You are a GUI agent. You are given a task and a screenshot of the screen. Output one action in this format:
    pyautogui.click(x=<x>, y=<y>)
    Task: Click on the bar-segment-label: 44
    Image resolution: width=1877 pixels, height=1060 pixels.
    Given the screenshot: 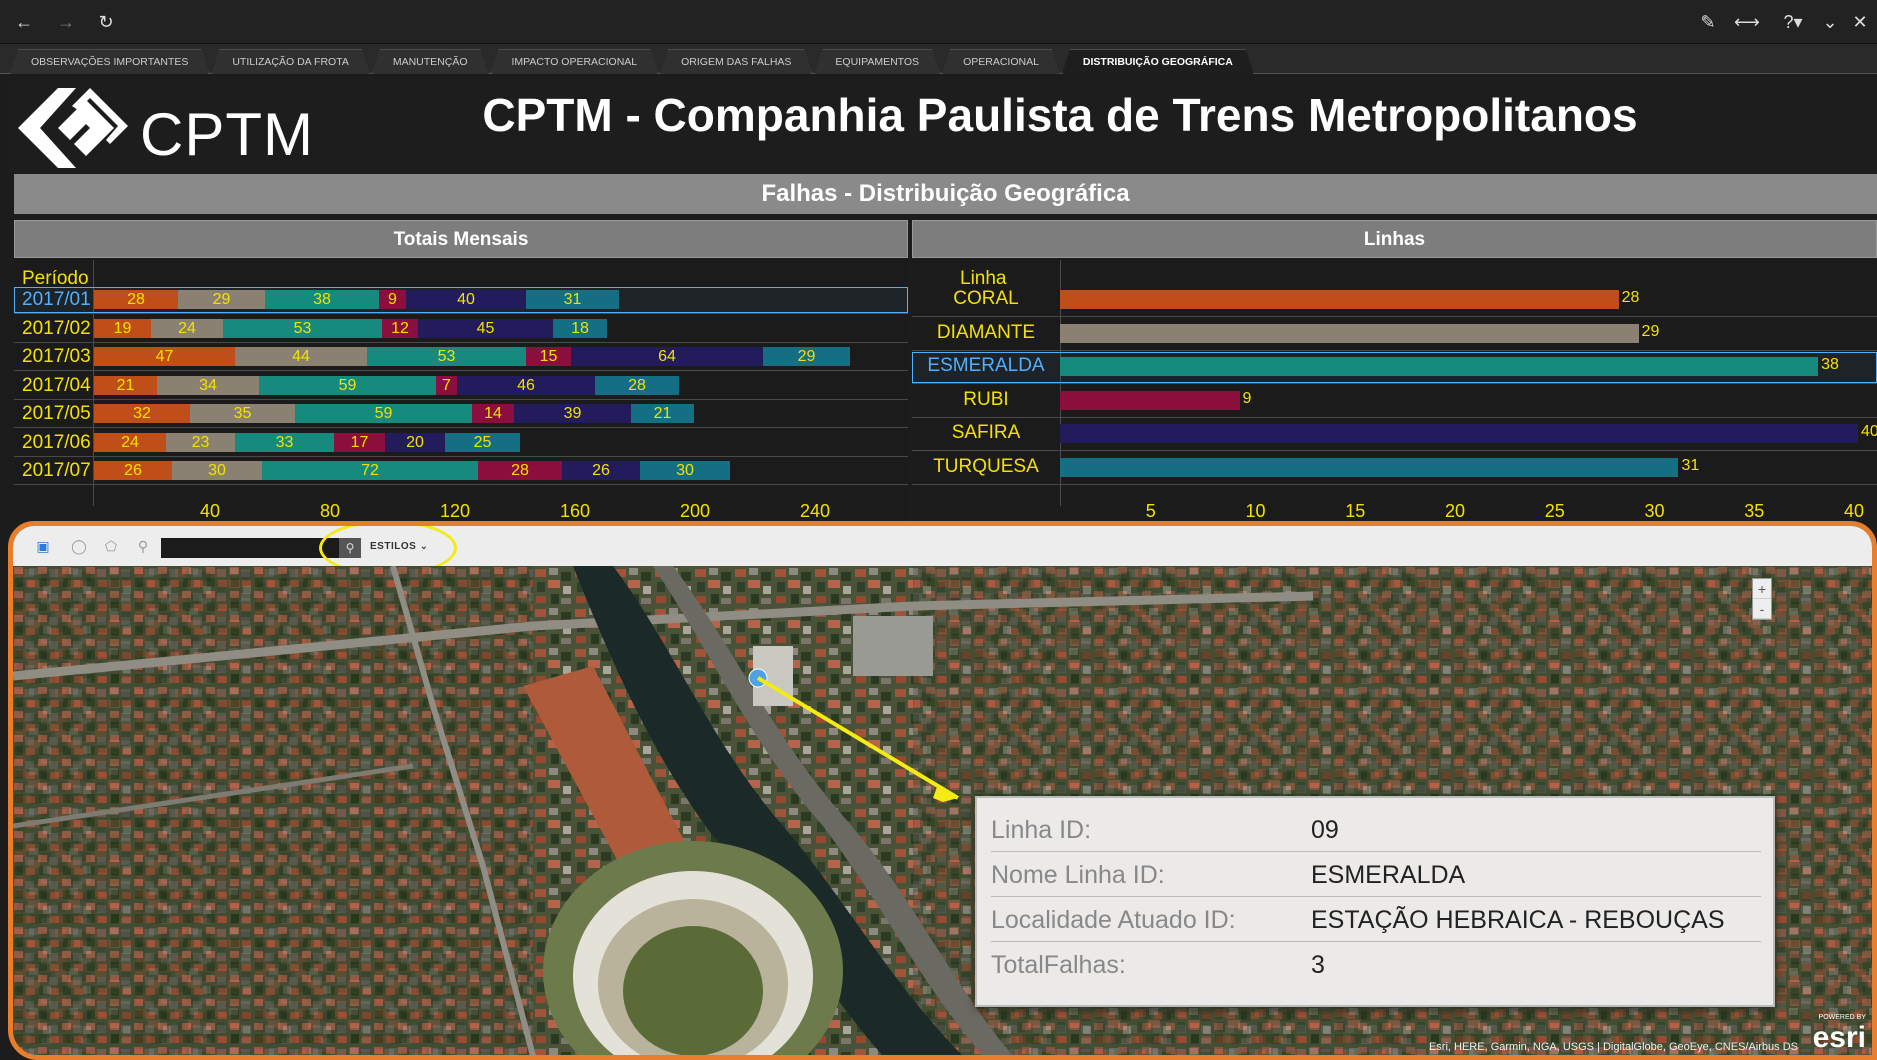 What is the action you would take?
    pyautogui.click(x=301, y=356)
    